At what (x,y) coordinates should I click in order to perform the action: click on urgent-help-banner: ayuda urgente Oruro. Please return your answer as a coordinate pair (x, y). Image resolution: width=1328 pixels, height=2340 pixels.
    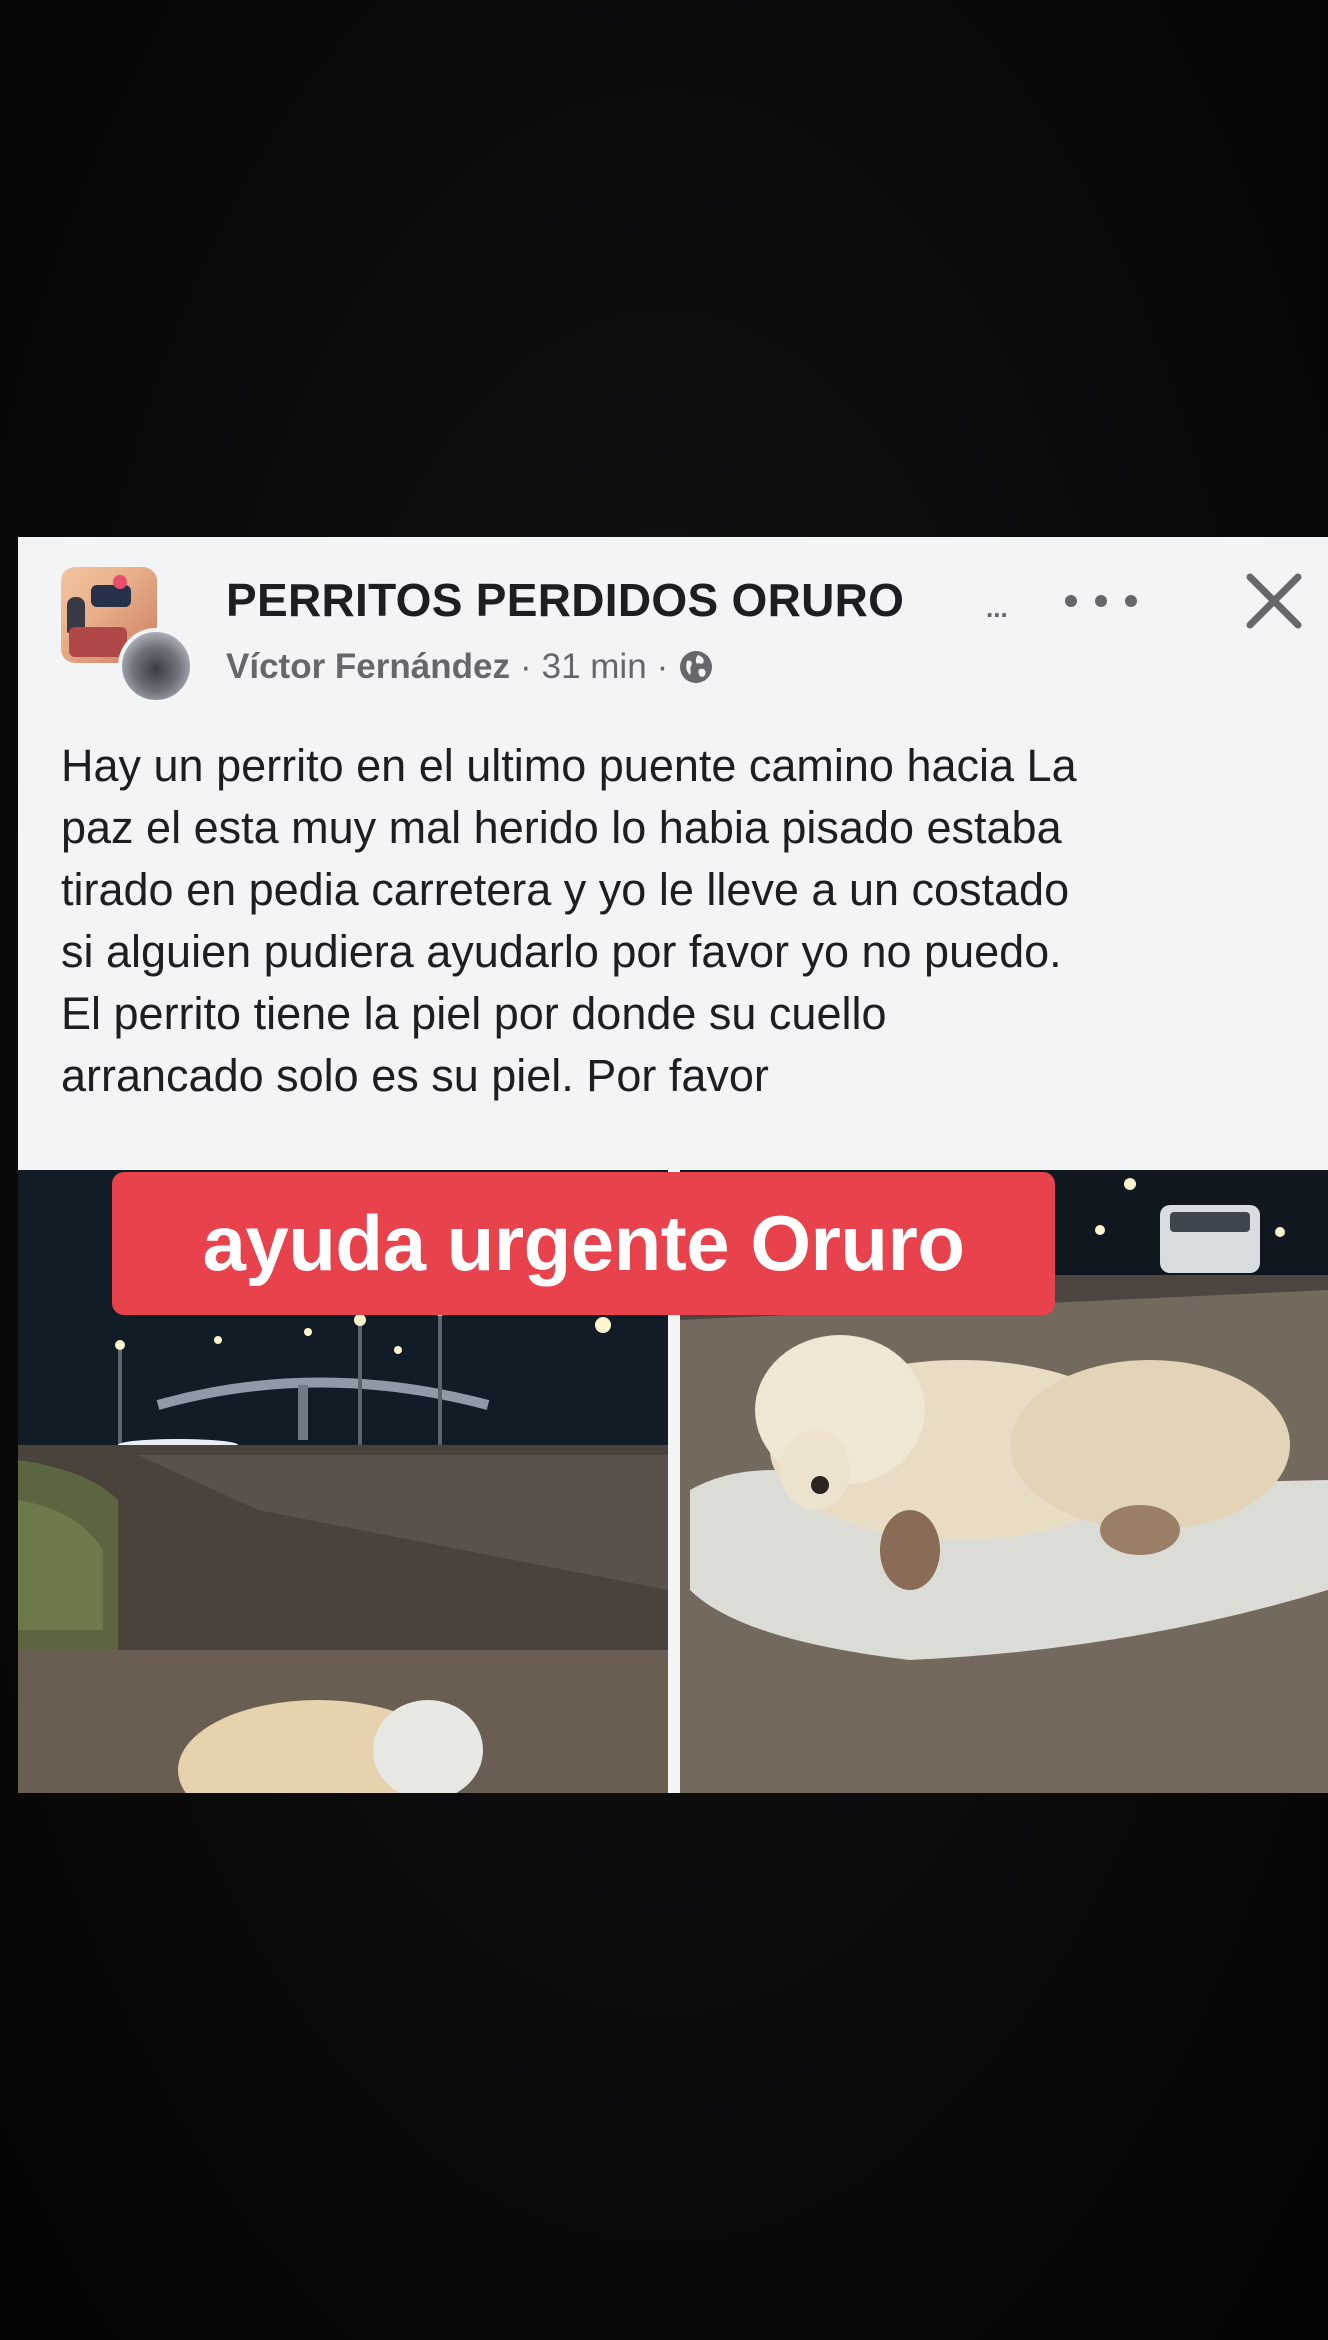
    Looking at the image, I should click on (583, 1243).